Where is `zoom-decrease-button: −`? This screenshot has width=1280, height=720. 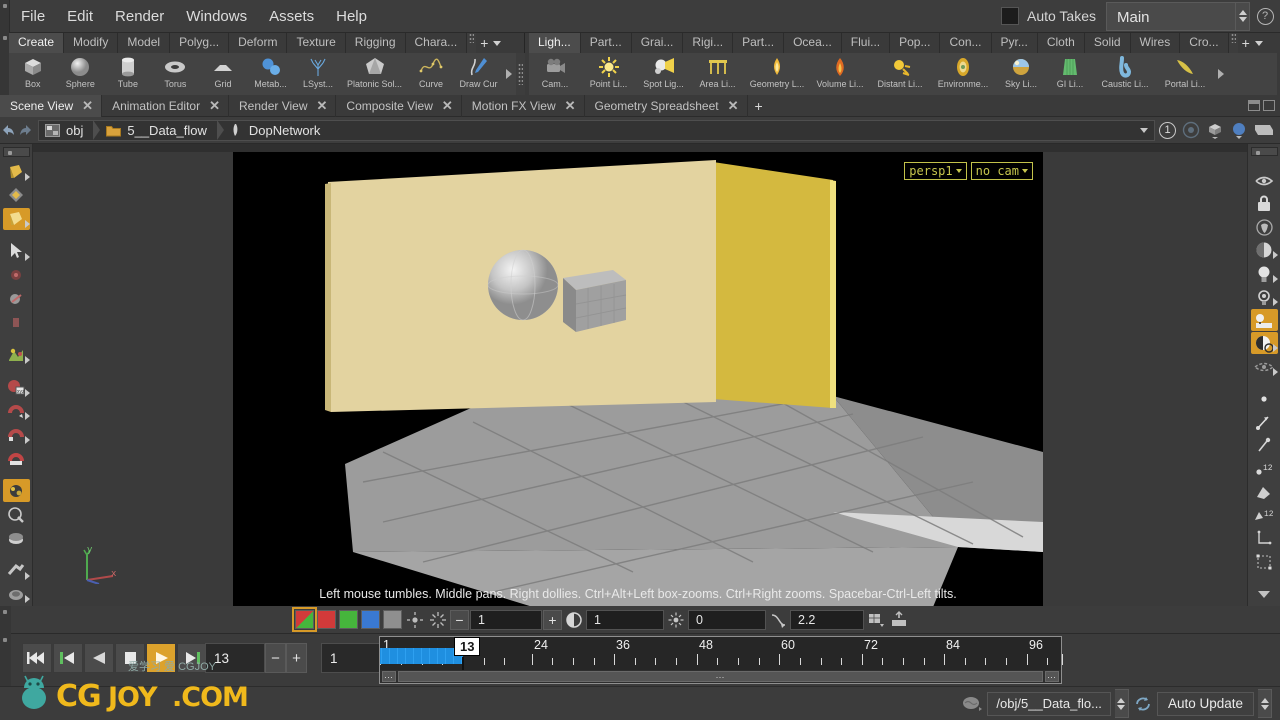 zoom-decrease-button: − is located at coordinates (459, 619).